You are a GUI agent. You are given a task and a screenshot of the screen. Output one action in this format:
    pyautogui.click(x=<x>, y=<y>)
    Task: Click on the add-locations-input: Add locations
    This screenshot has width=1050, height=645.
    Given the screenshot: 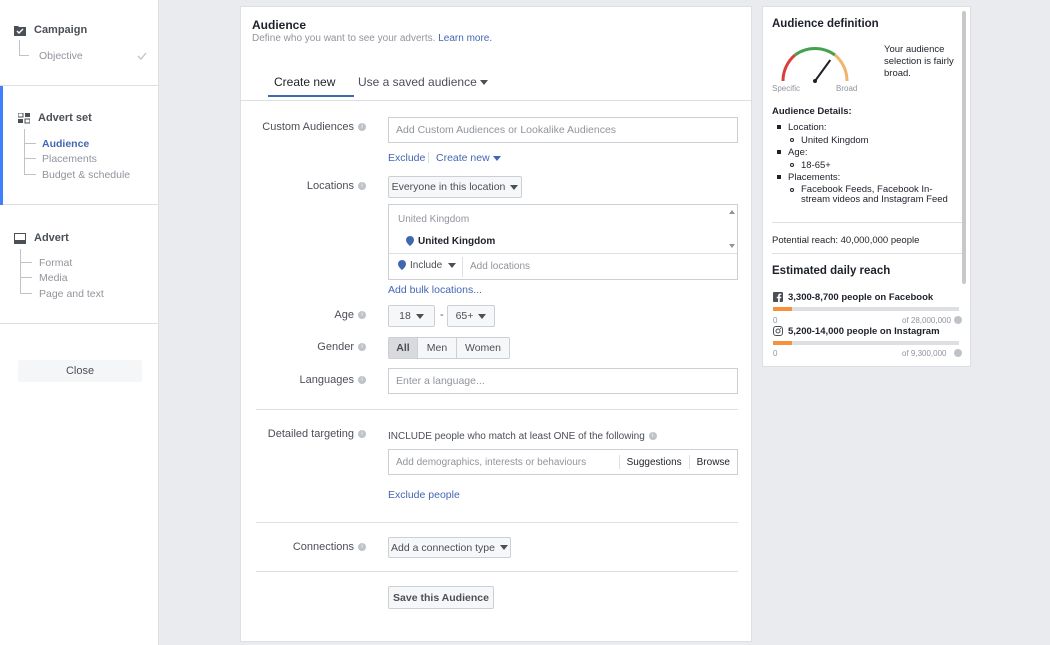 What is the action you would take?
    pyautogui.click(x=500, y=266)
    